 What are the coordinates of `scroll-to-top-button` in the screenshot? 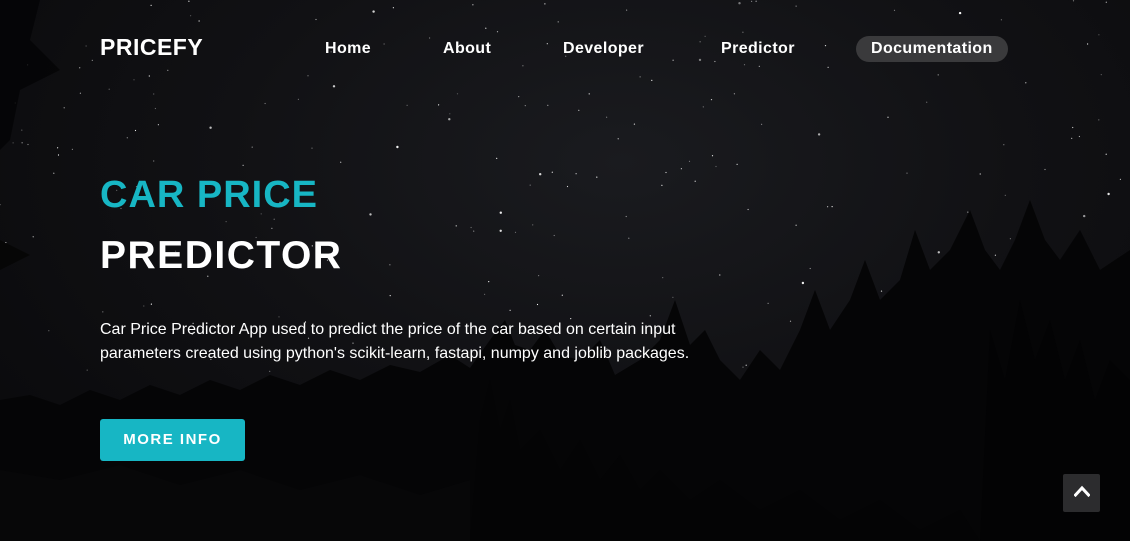 It's located at (1081, 493).